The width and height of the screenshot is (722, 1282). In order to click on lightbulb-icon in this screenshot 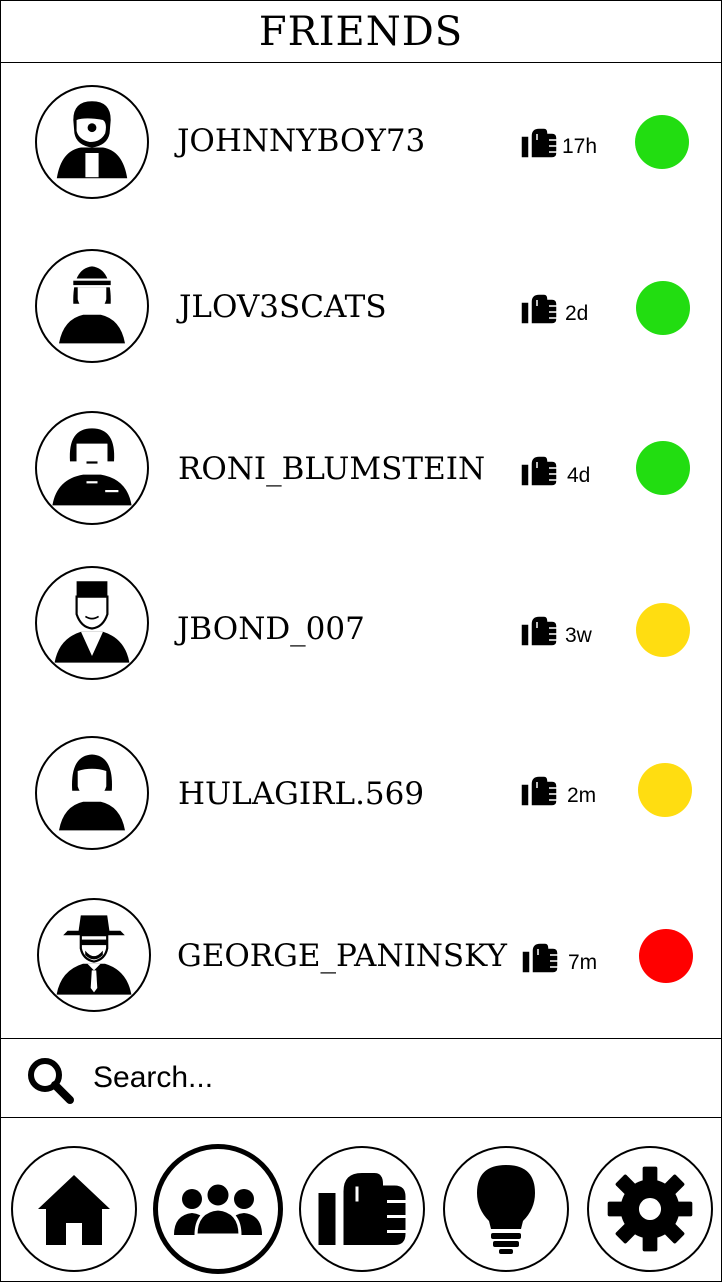, I will do `click(506, 1209)`.